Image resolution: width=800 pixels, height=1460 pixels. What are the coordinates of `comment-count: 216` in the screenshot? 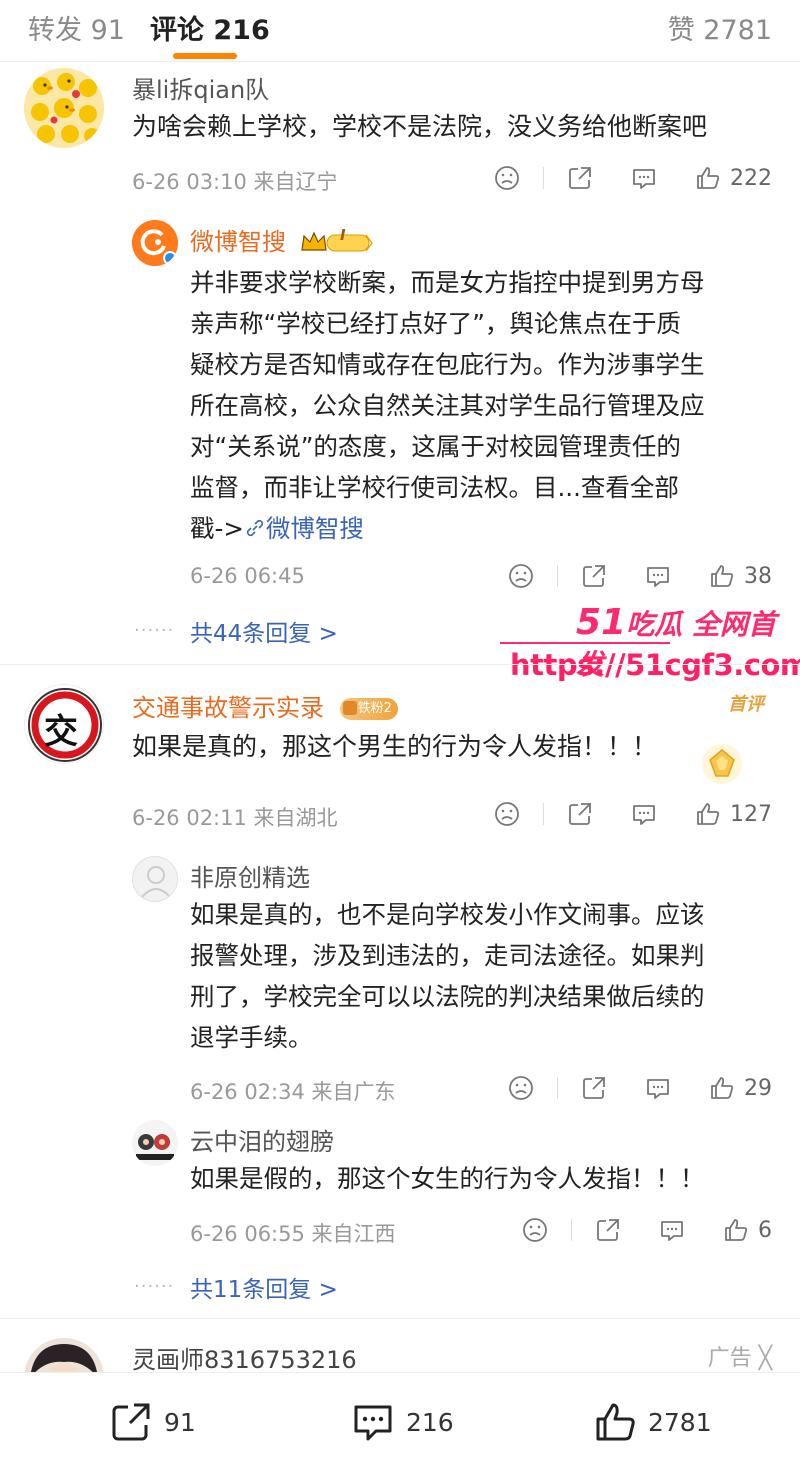 It's located at (430, 1422).